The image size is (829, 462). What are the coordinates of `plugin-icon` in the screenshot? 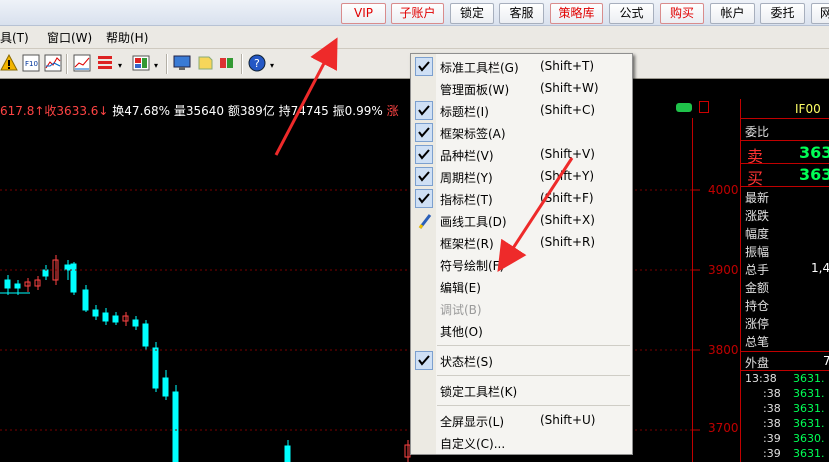 It's located at (227, 63).